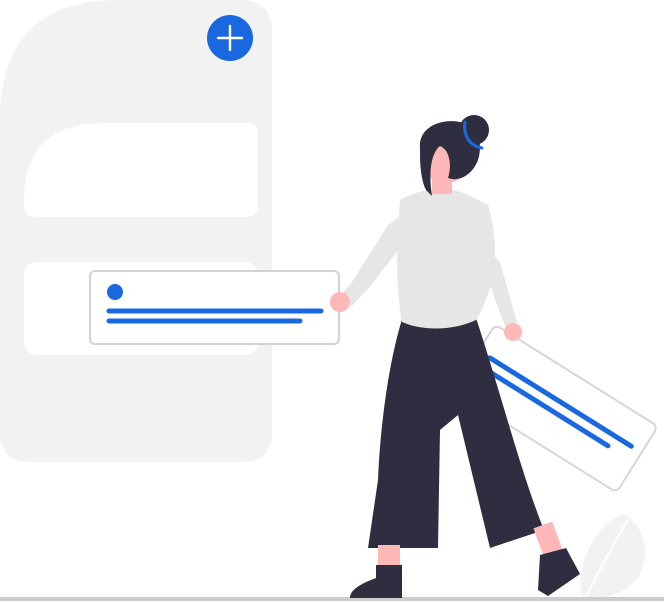 Image resolution: width=664 pixels, height=602 pixels. I want to click on add-button, so click(230, 38).